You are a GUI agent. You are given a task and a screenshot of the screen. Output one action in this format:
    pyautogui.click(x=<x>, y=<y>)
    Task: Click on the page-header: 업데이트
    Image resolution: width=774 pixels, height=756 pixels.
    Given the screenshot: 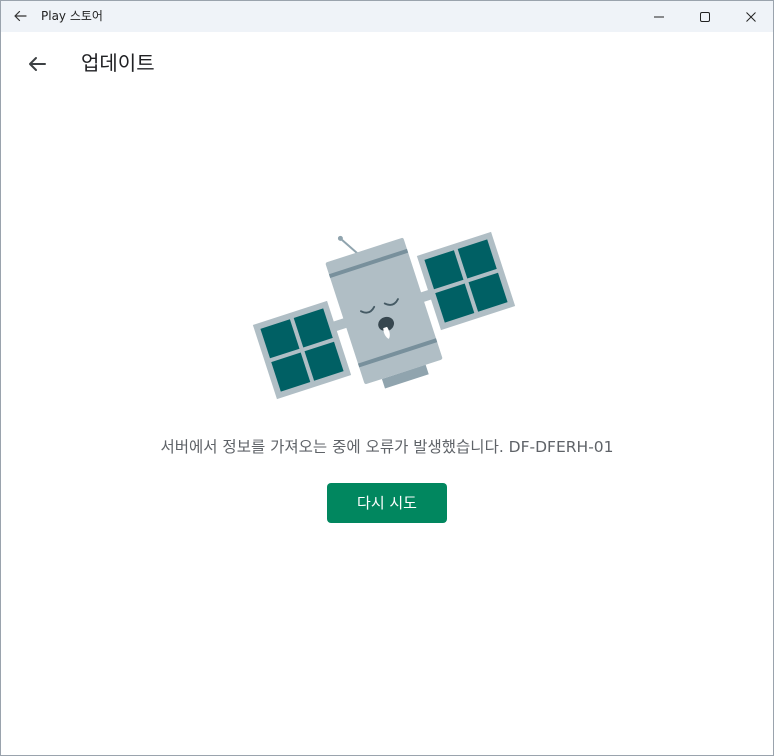 What is the action you would take?
    pyautogui.click(x=387, y=63)
    